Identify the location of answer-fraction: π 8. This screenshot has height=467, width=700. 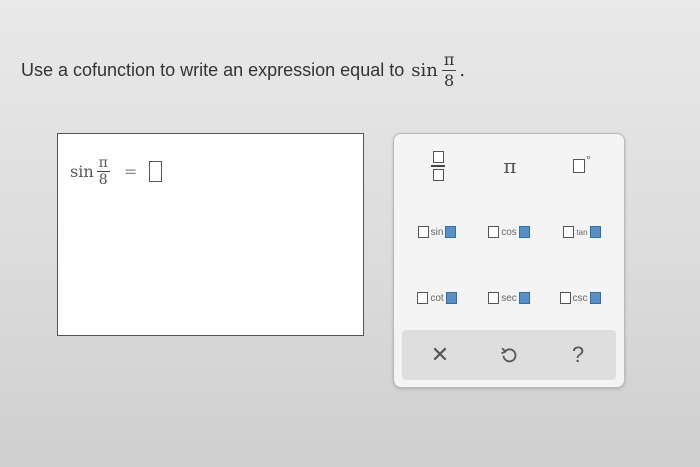
(103, 171).